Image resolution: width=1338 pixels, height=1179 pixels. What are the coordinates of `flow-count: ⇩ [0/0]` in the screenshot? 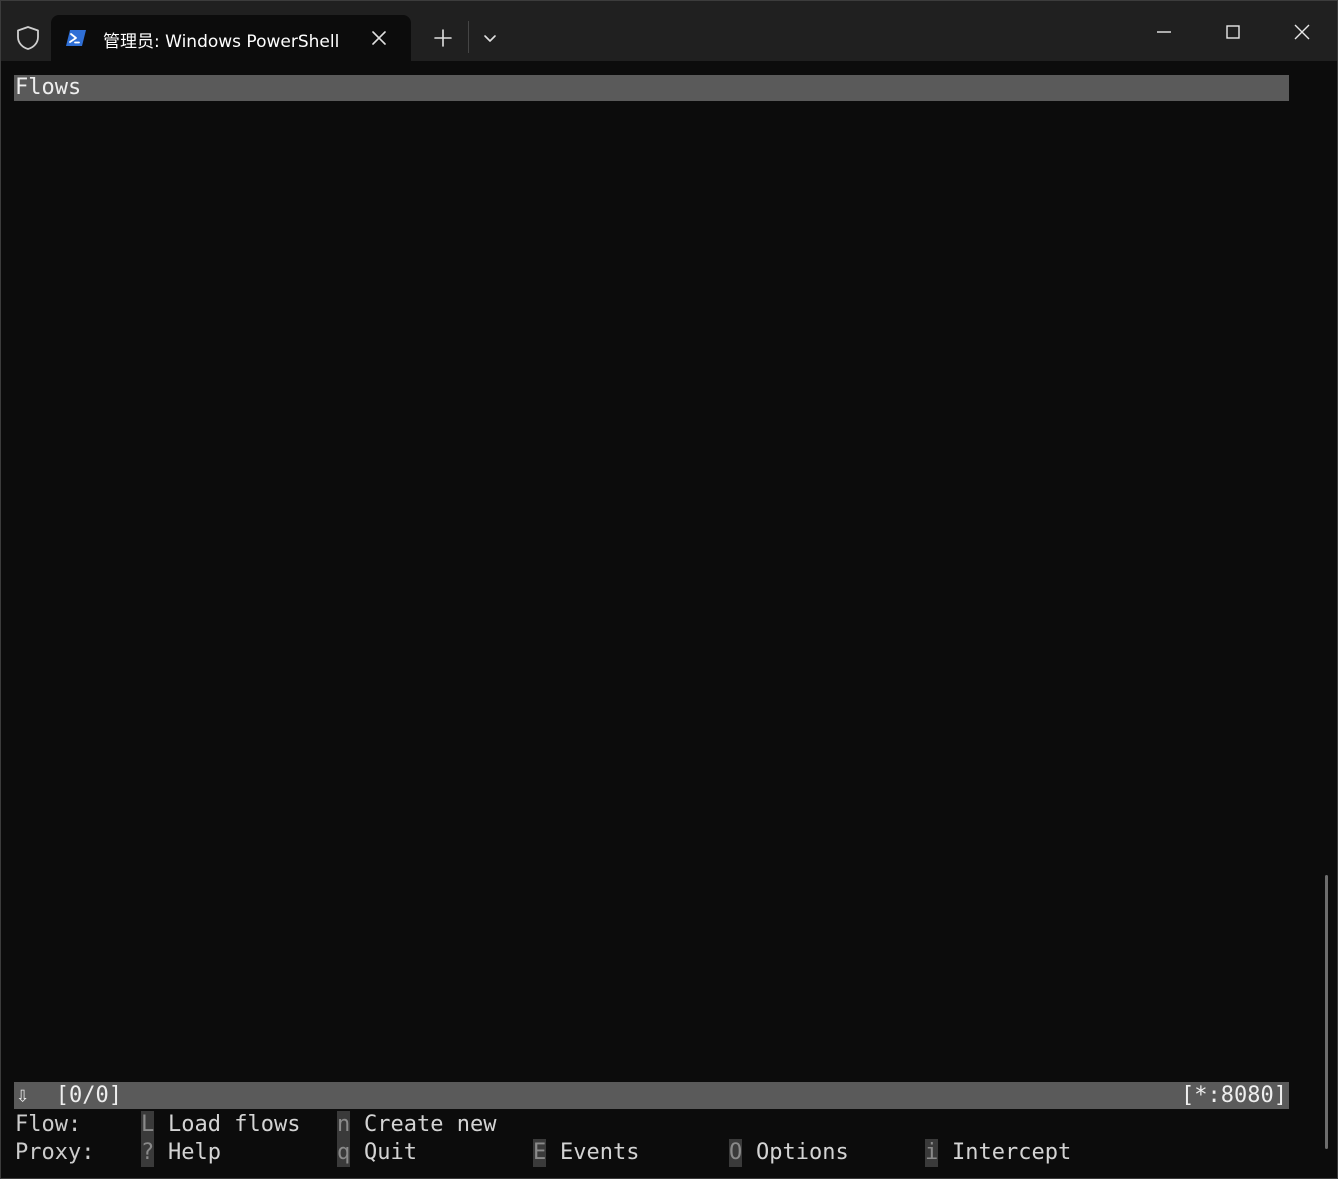 It's located at (69, 1095).